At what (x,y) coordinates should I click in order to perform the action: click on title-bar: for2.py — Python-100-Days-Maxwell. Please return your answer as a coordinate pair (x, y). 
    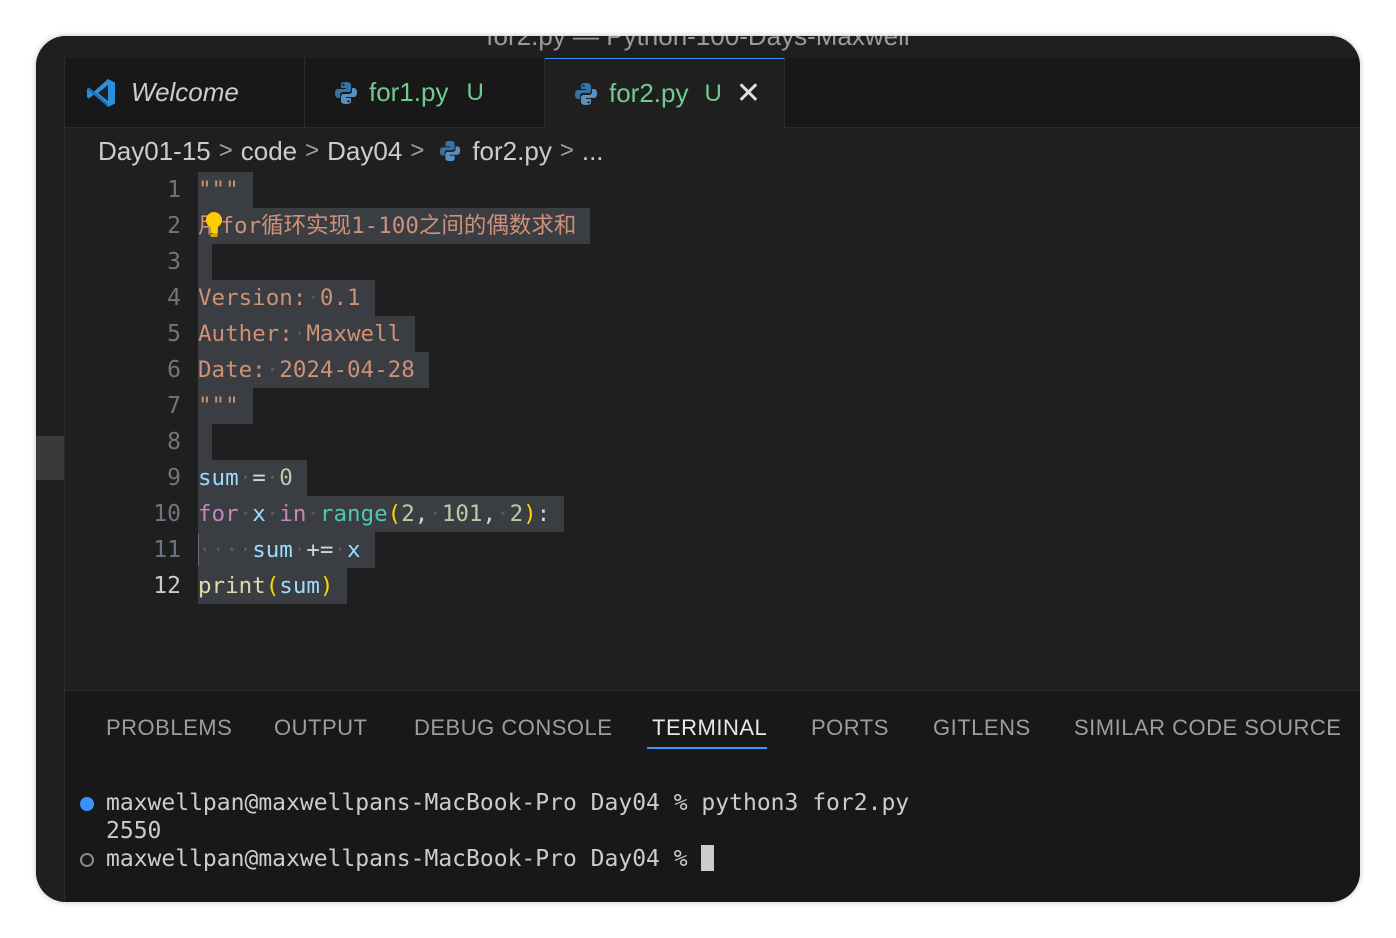
    Looking at the image, I should click on (698, 47).